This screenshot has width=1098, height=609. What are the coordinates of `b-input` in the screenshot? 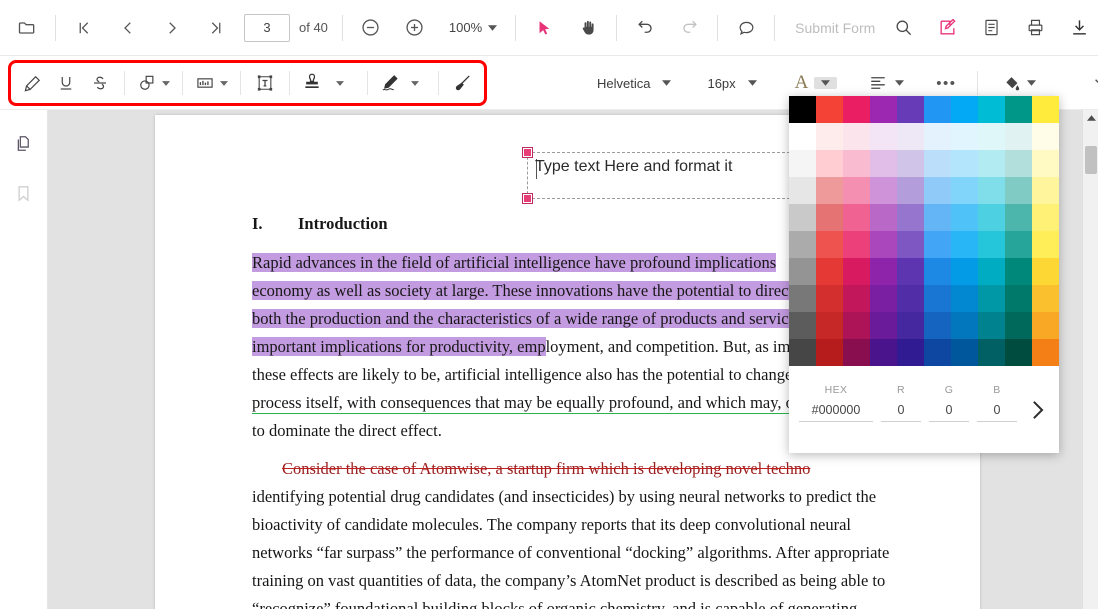 It's located at (997, 412).